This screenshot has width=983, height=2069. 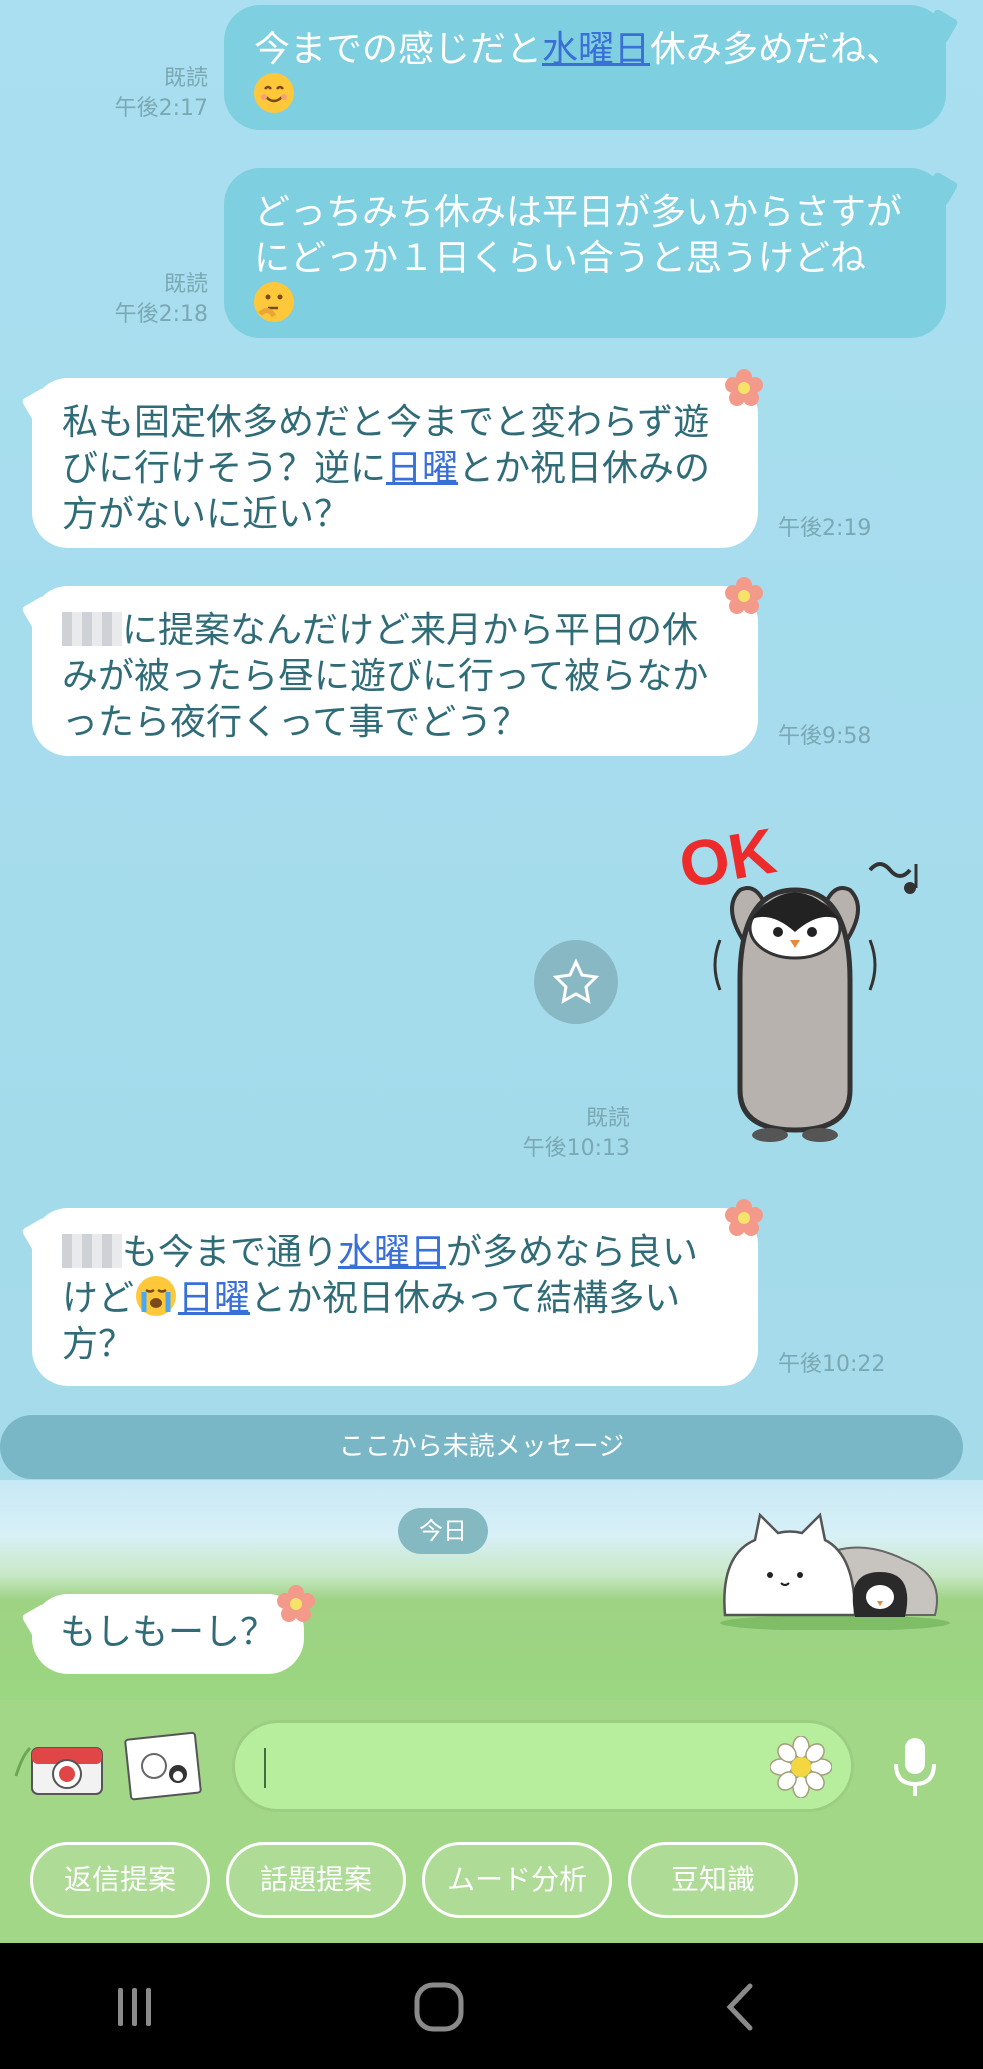 What do you see at coordinates (591, 253) in the screenshot?
I see `sent-message: どっちみち休みは平日が多いからさすが にどっか１日くらい合うと思うけどね` at bounding box center [591, 253].